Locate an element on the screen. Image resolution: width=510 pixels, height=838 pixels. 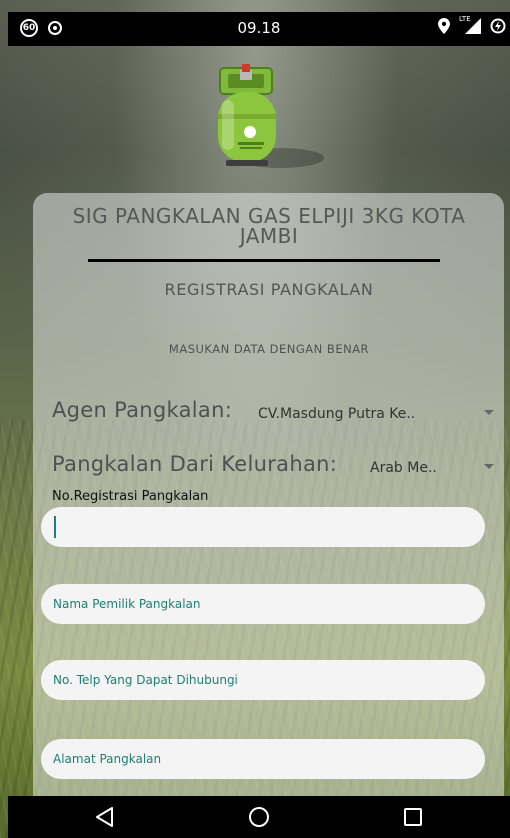
form-hint: MASUKAN DATA DENGAN BENAR is located at coordinates (269, 349).